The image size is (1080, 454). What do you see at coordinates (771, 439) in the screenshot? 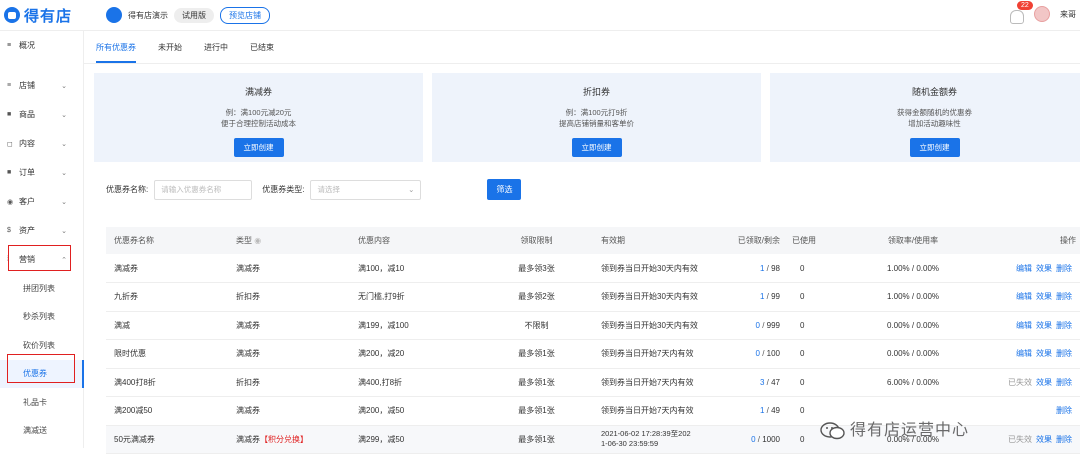
I see `remain-count: 1000` at bounding box center [771, 439].